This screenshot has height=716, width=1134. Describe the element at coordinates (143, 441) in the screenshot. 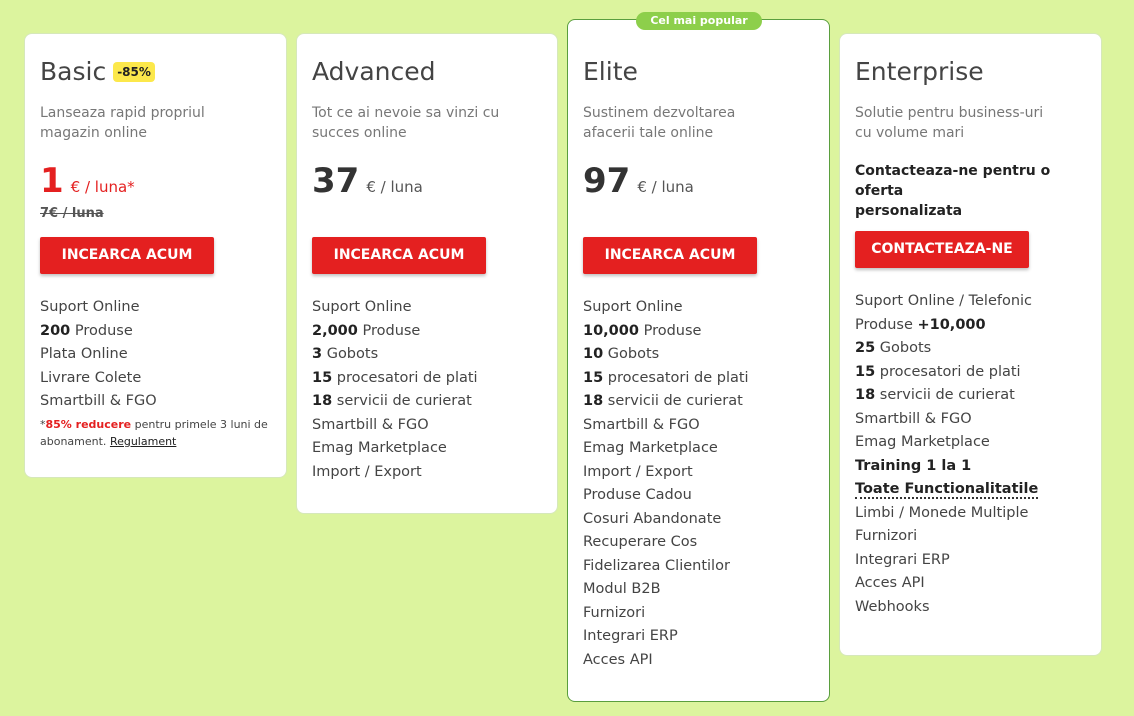

I see `rules-link: Regulament` at that location.